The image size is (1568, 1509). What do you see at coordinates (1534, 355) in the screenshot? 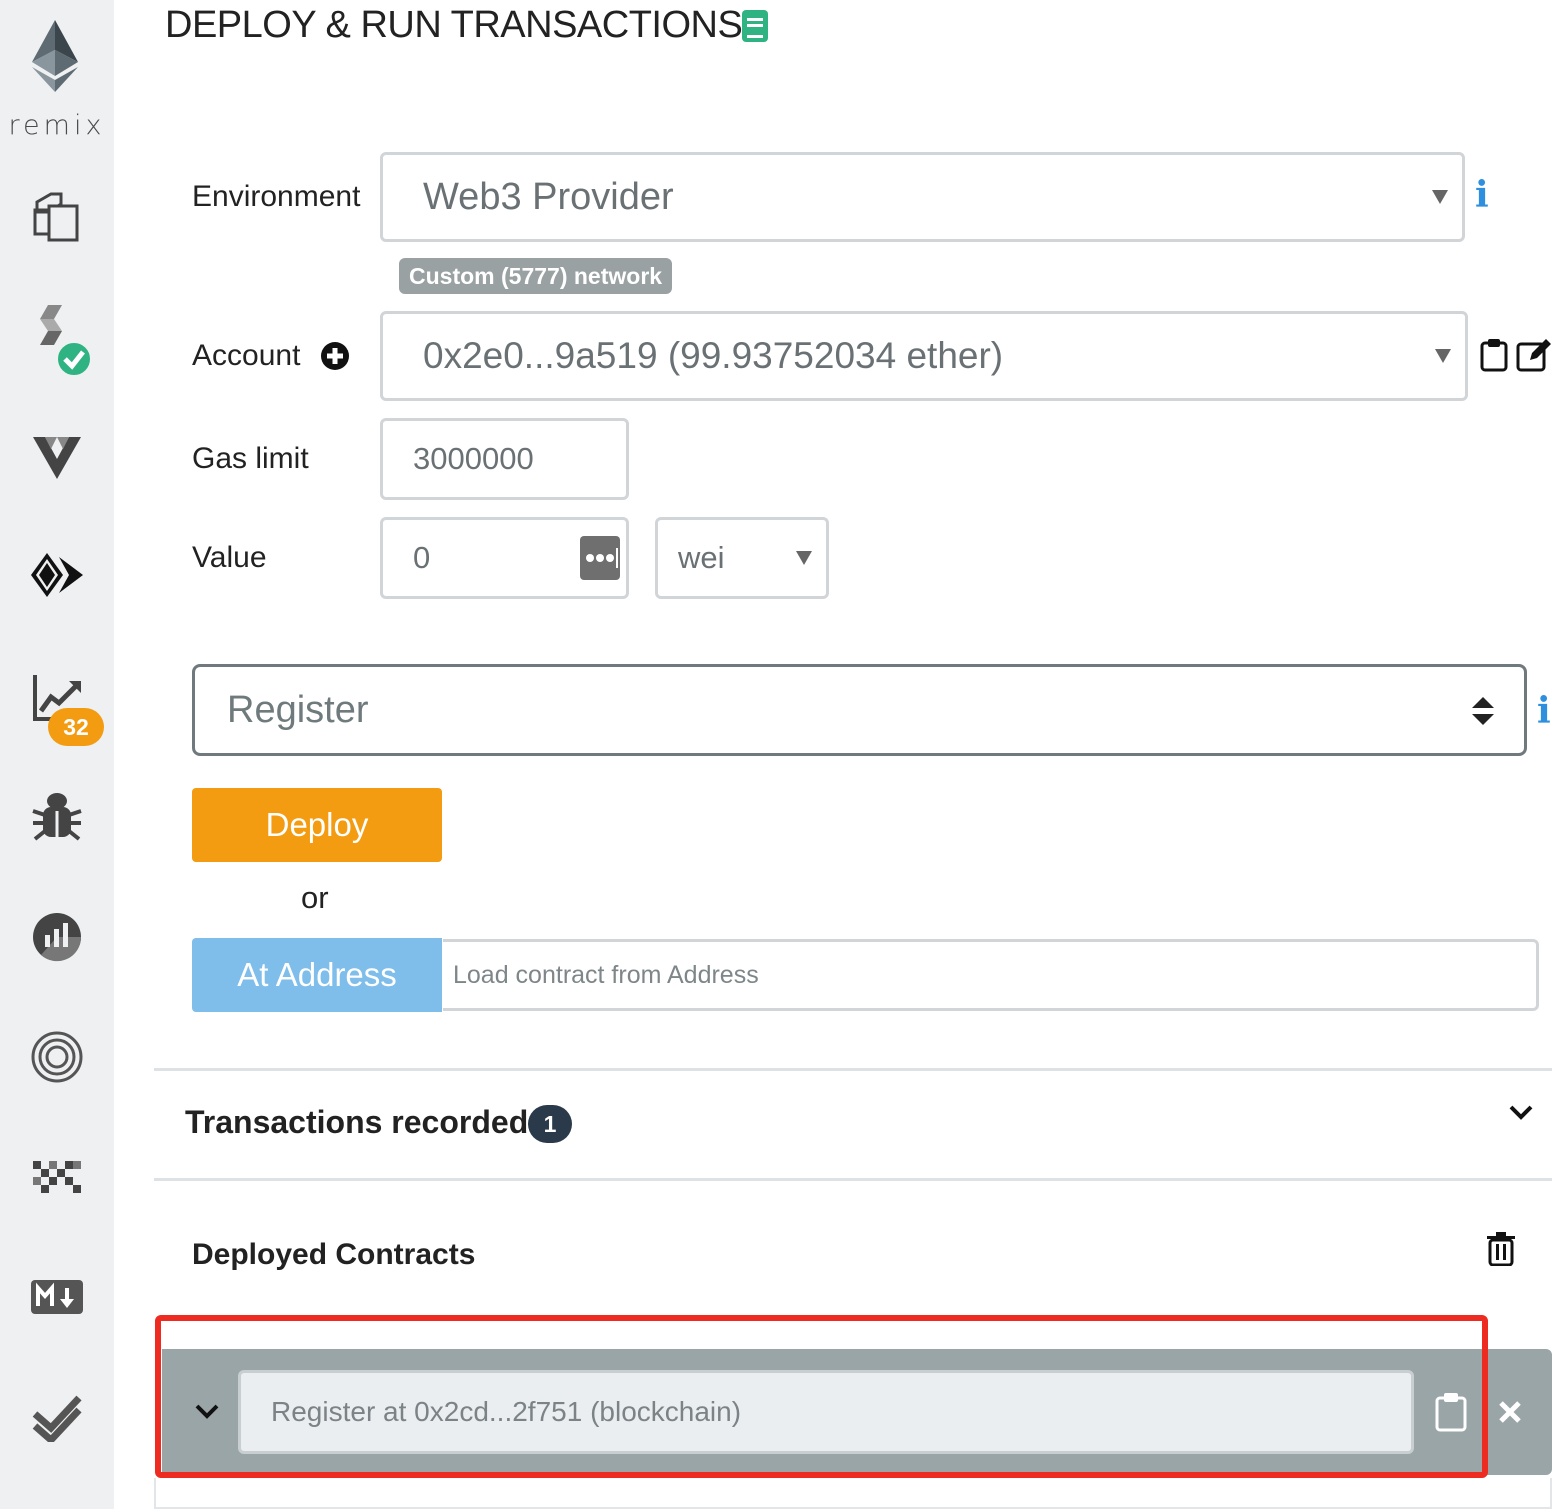
I see `edit-icon` at bounding box center [1534, 355].